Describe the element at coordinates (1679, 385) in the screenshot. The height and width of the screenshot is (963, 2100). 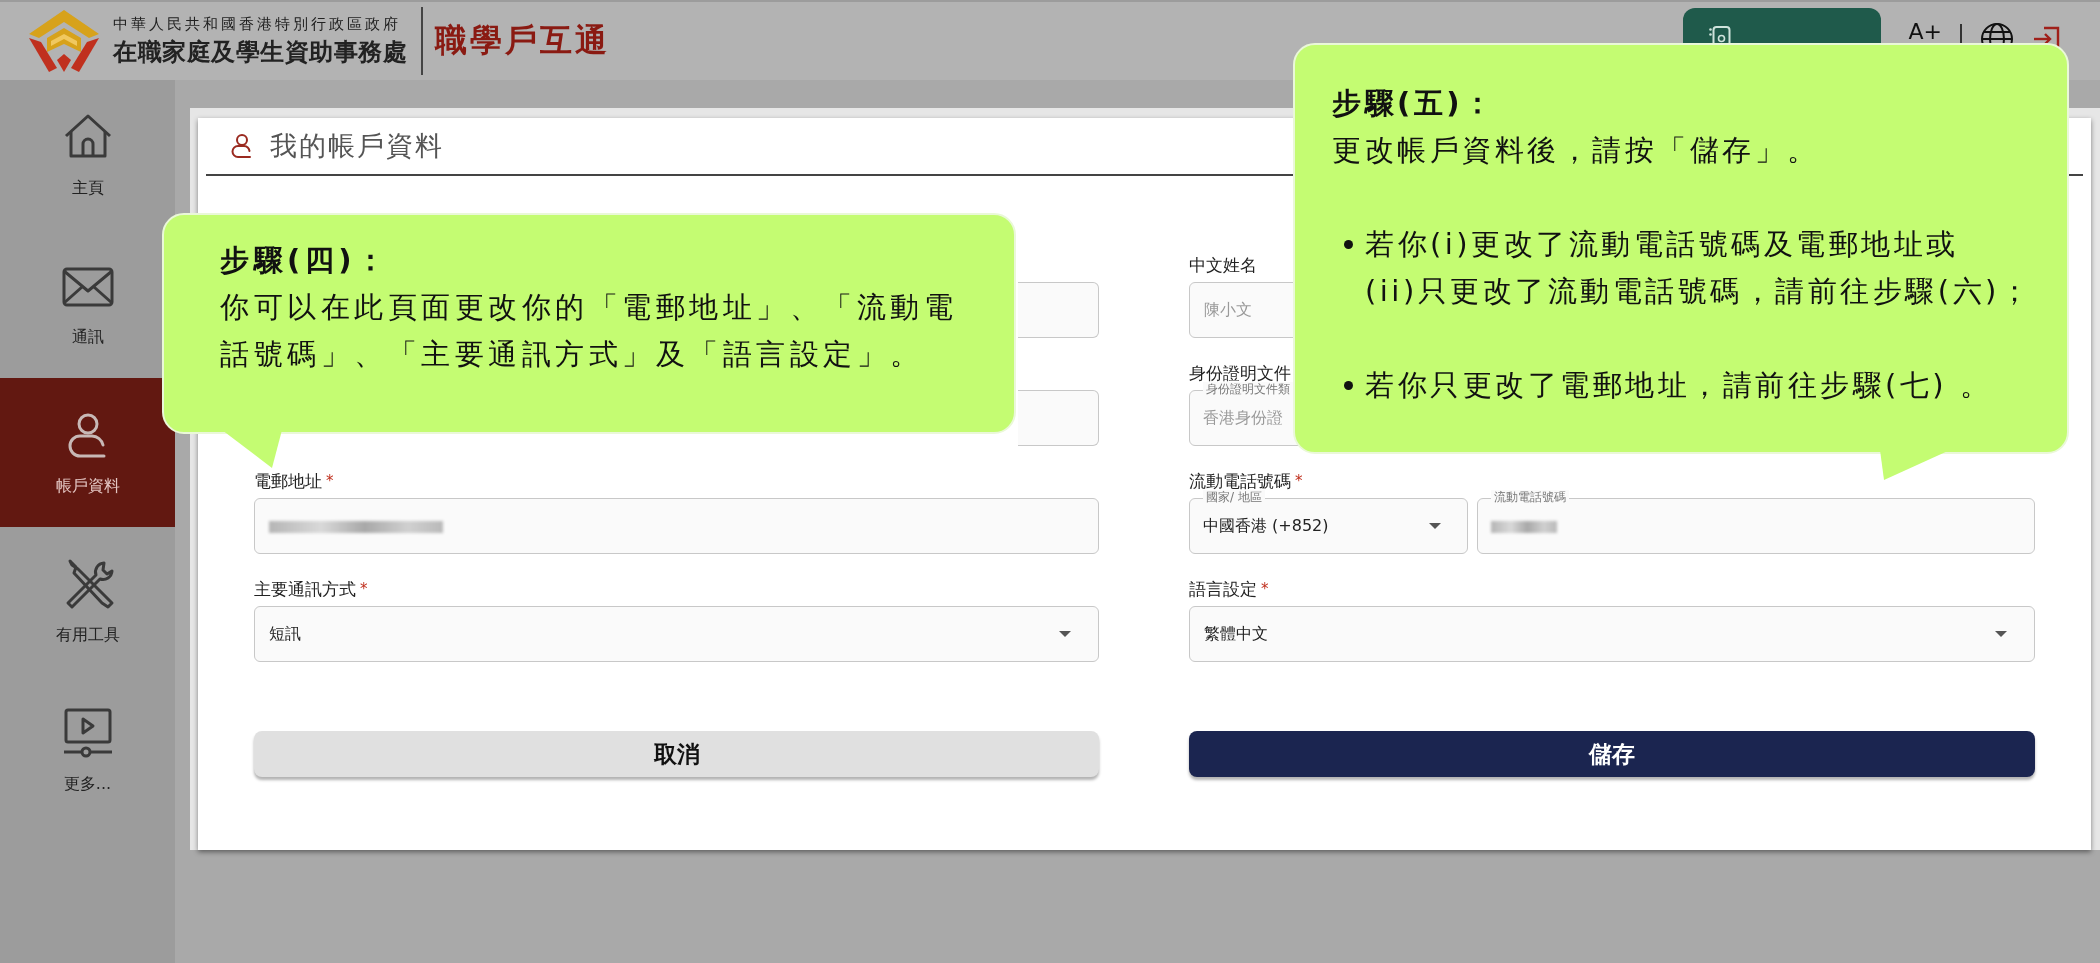
I see `callout-text: 若你只更改了電郵地址，請前往步驟(七) 。` at that location.